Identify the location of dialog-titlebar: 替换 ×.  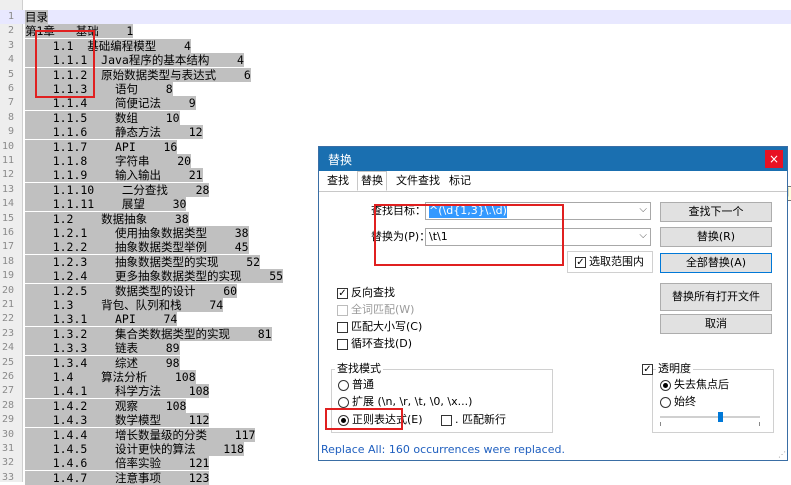
(553, 159).